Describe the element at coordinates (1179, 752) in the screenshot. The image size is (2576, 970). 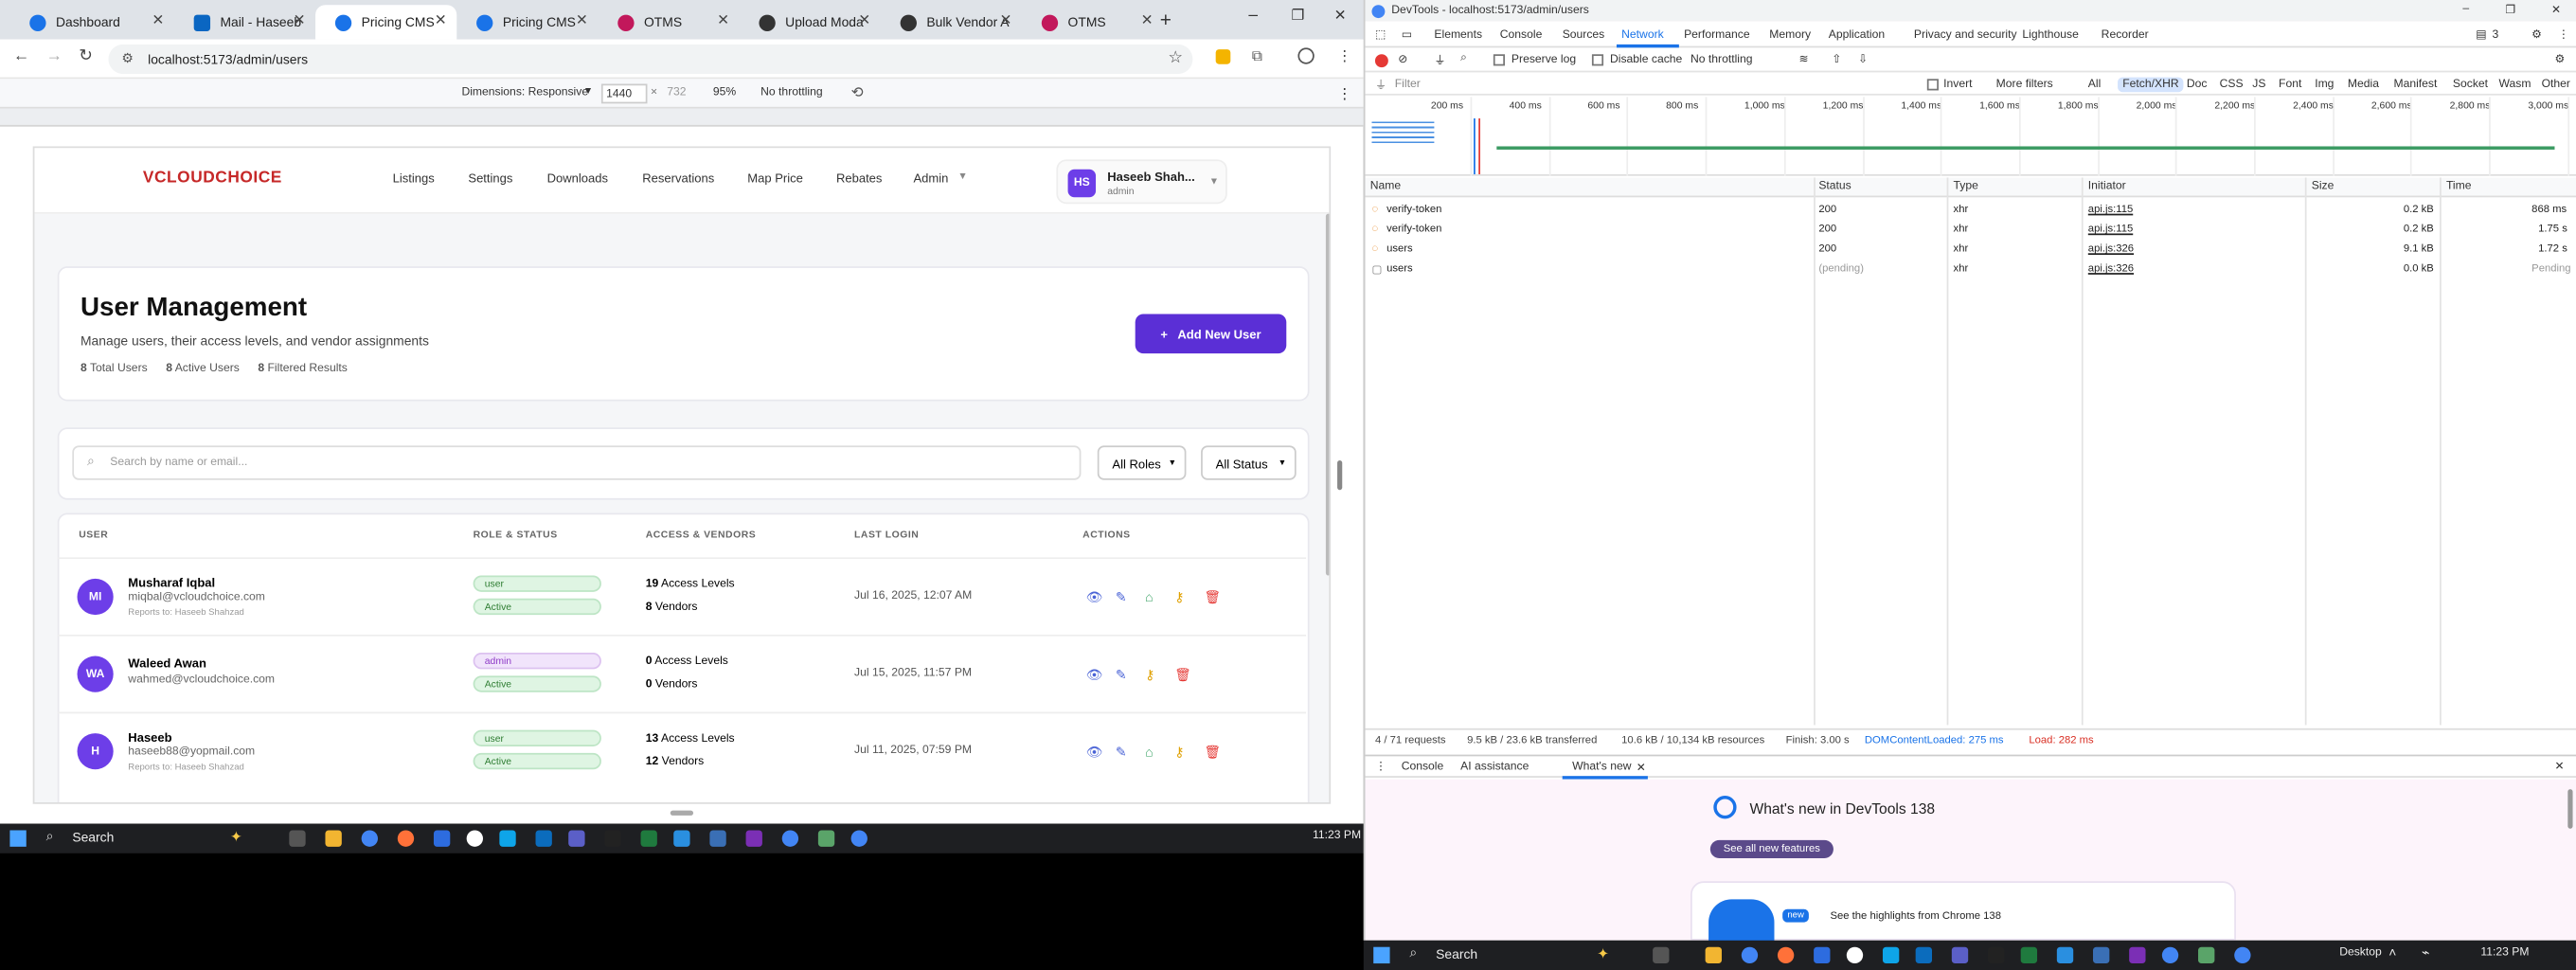
I see `key-icon: ⚷` at that location.